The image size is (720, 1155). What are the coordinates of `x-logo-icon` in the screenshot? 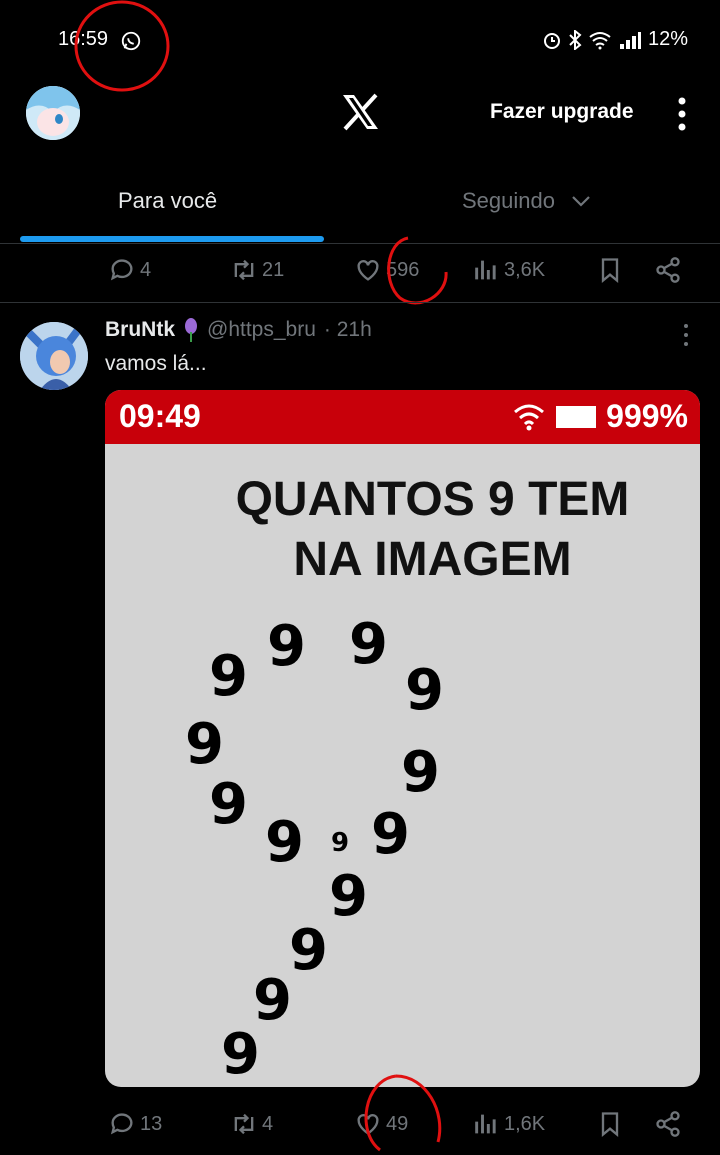 It's located at (360, 112).